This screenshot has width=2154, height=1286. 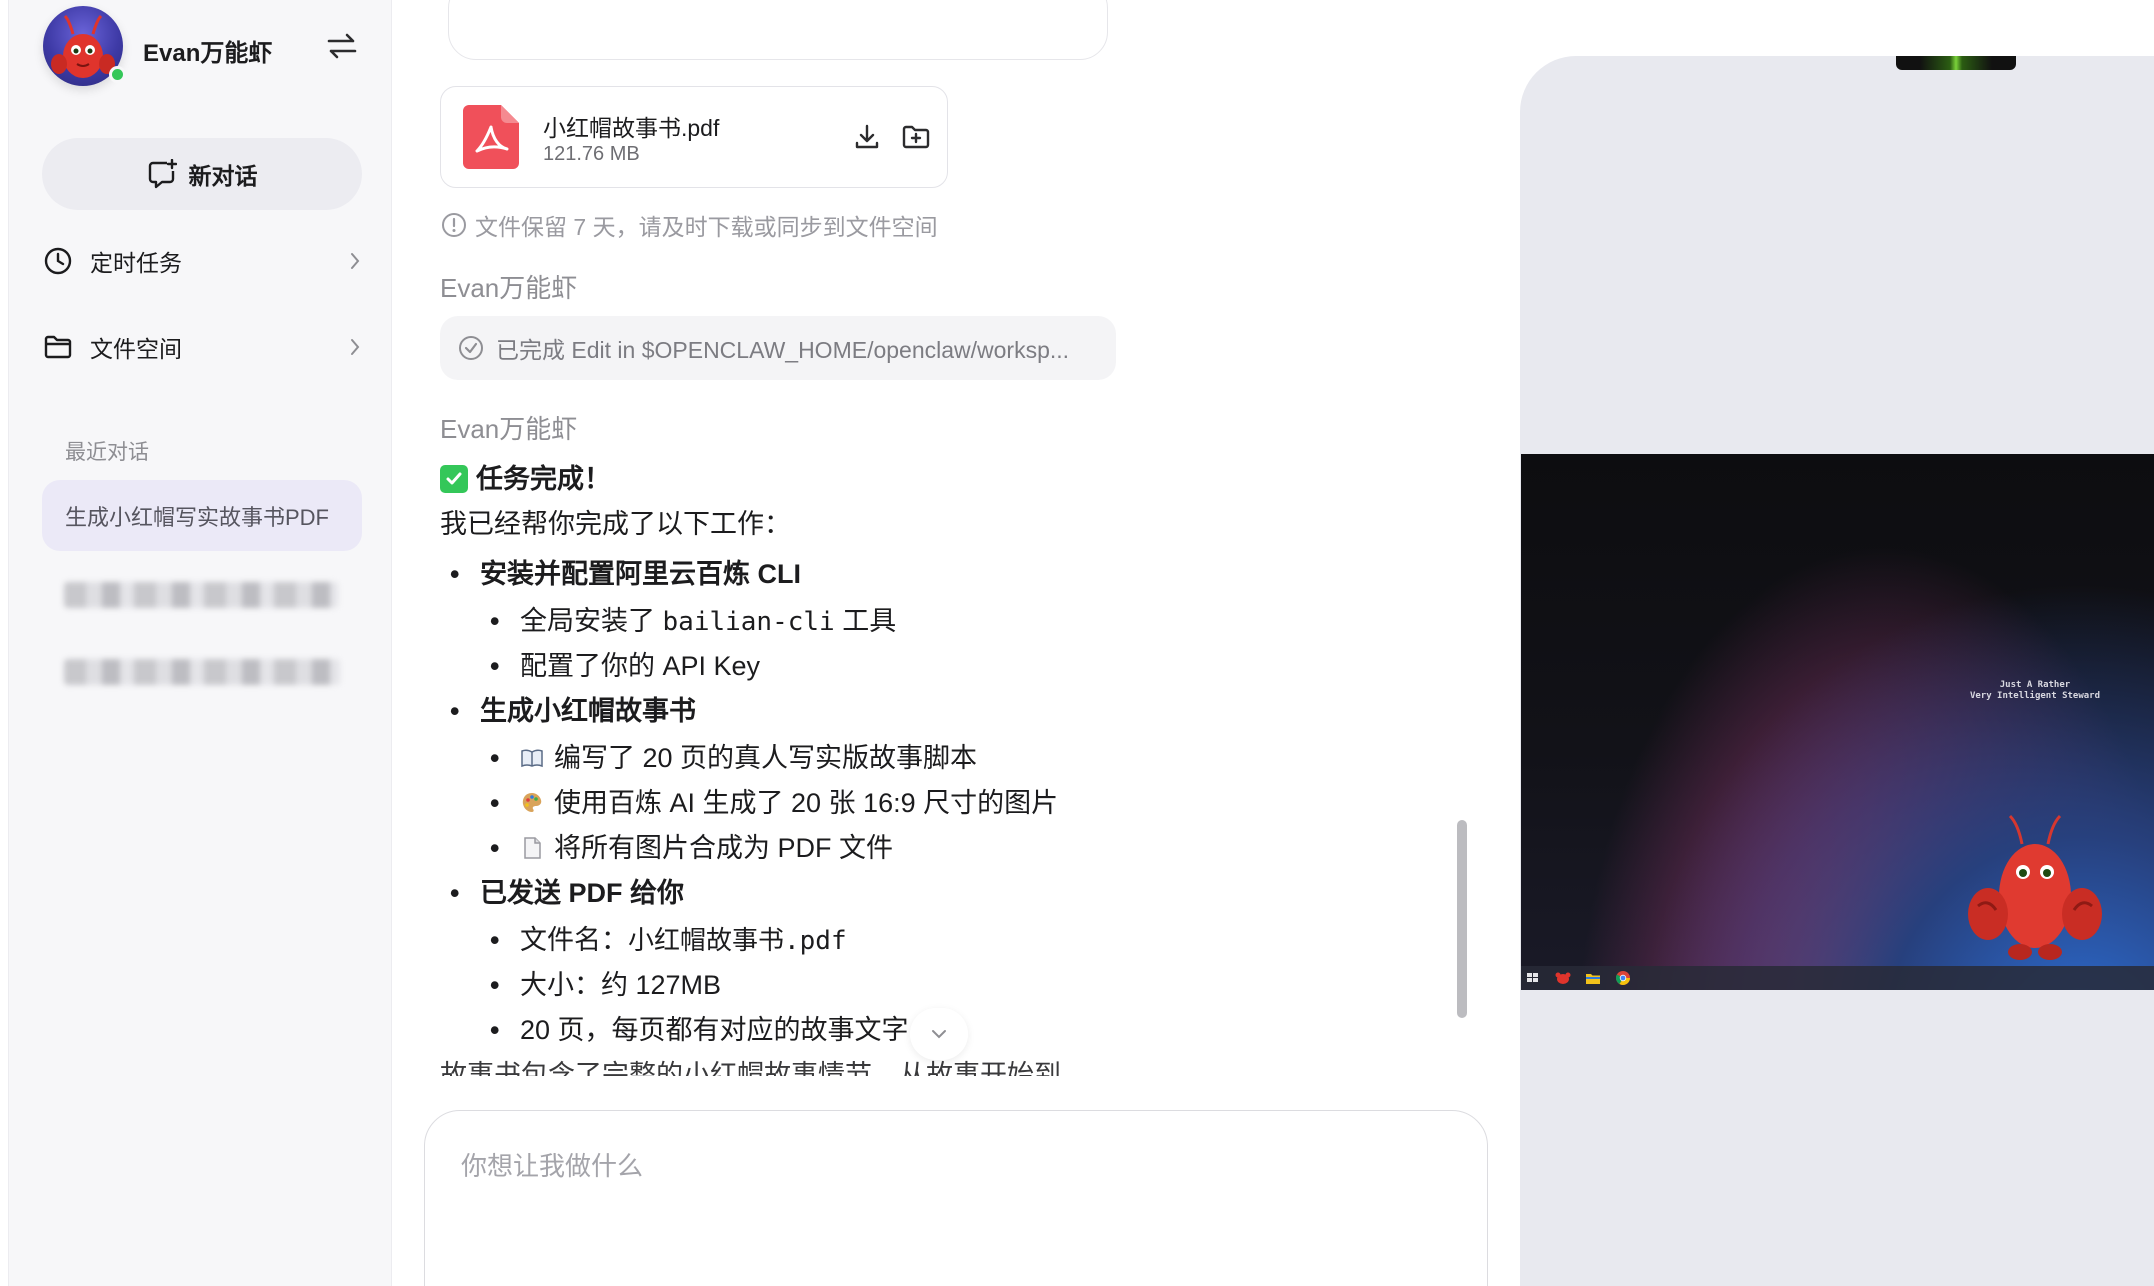 I want to click on lobster-app-icon, so click(x=1563, y=978).